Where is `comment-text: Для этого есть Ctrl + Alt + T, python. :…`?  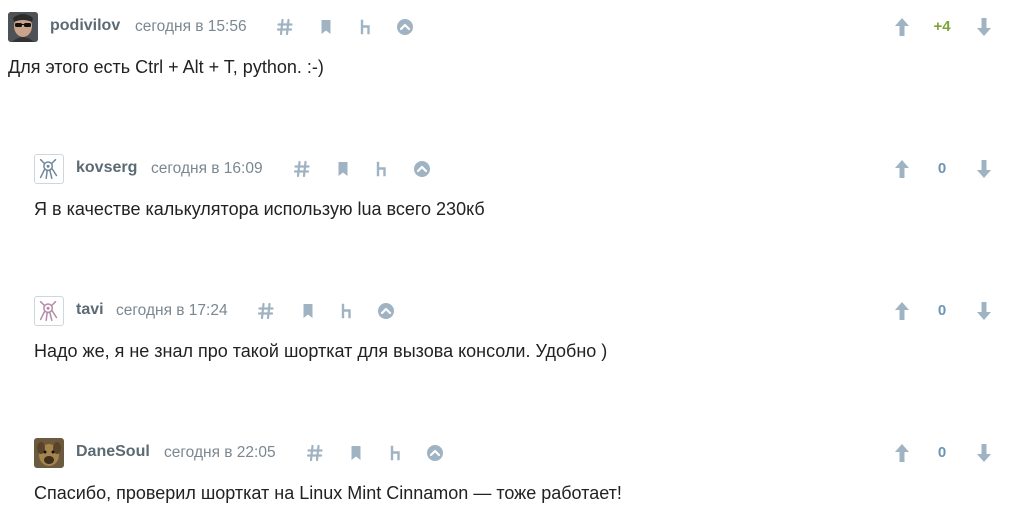
comment-text: Для этого есть Ctrl + Alt + T, python. :… is located at coordinates (166, 67).